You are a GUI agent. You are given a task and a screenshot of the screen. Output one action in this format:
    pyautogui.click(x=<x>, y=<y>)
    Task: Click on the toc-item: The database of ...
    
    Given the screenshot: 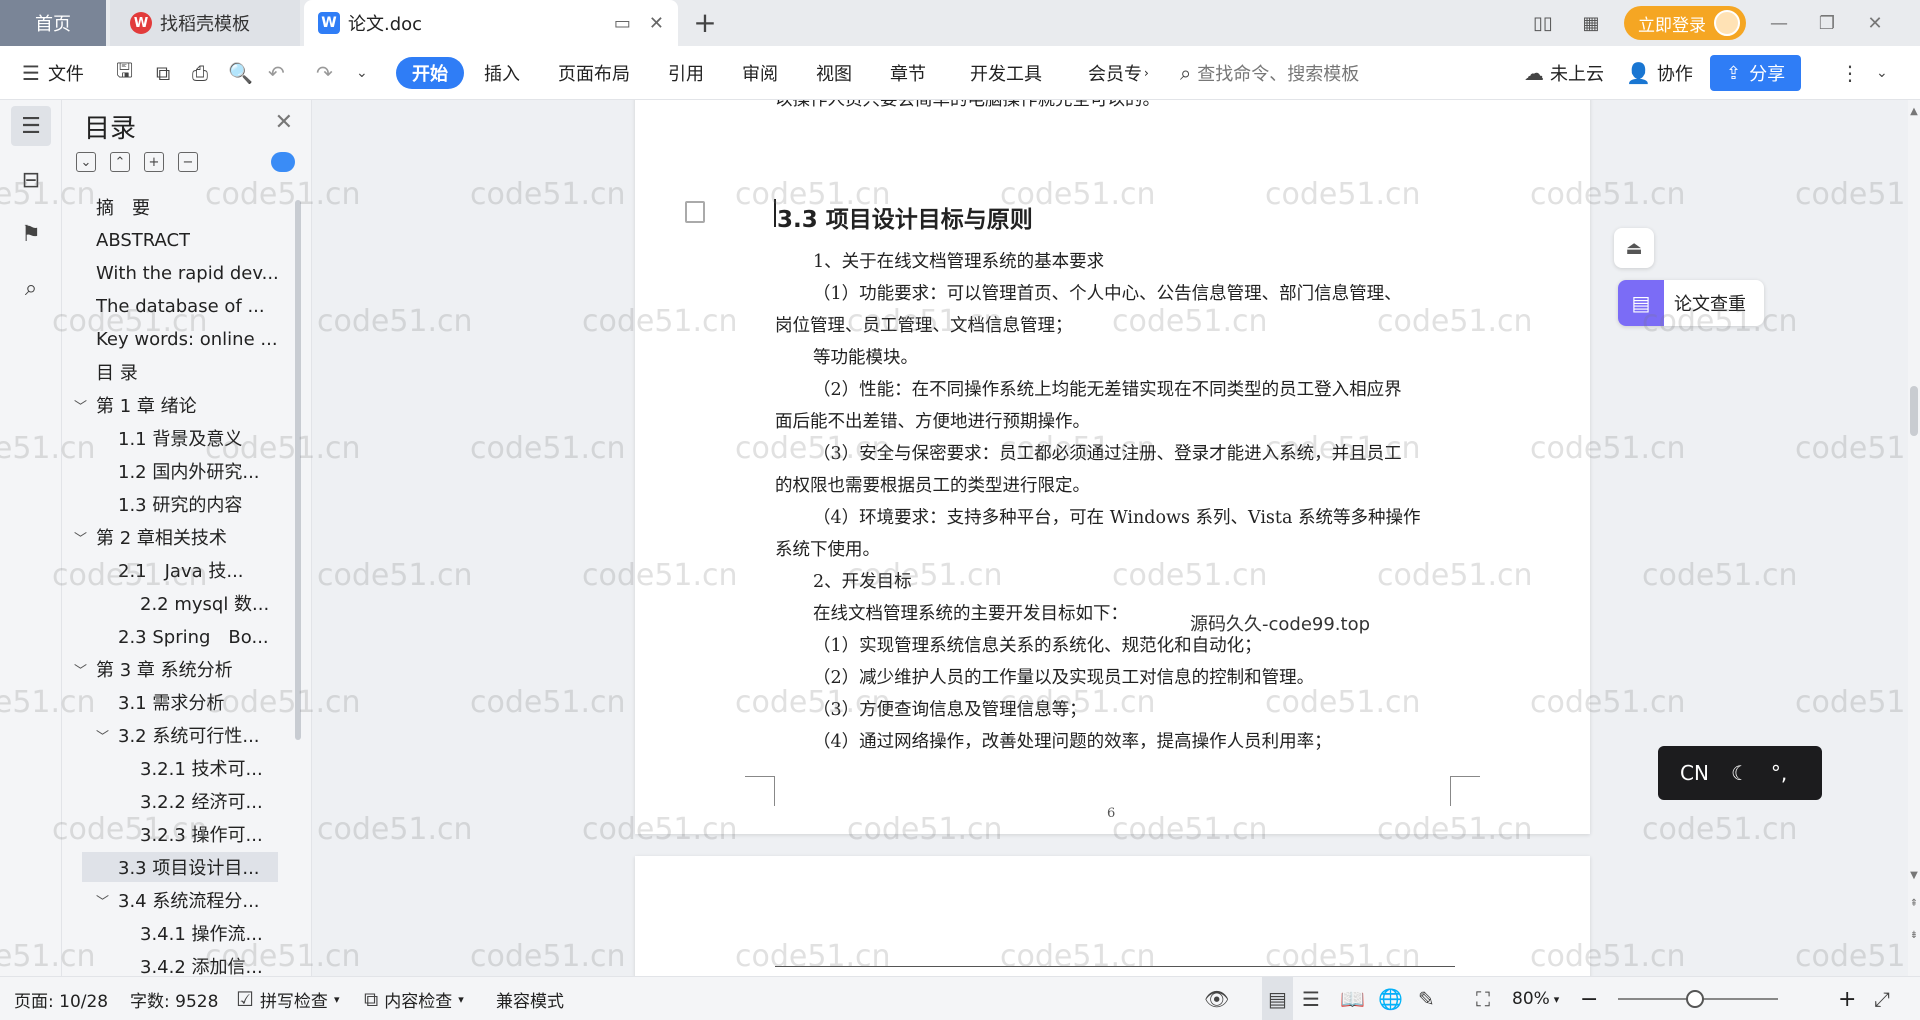 What is the action you would take?
    pyautogui.click(x=178, y=306)
    